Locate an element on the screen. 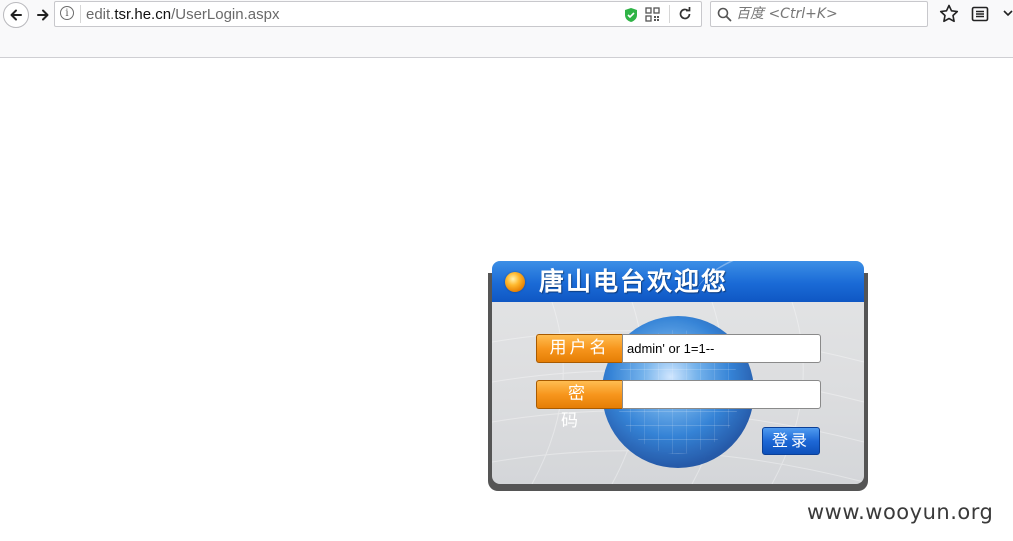 This screenshot has width=1013, height=541. password-row: 密码 is located at coordinates (678, 405).